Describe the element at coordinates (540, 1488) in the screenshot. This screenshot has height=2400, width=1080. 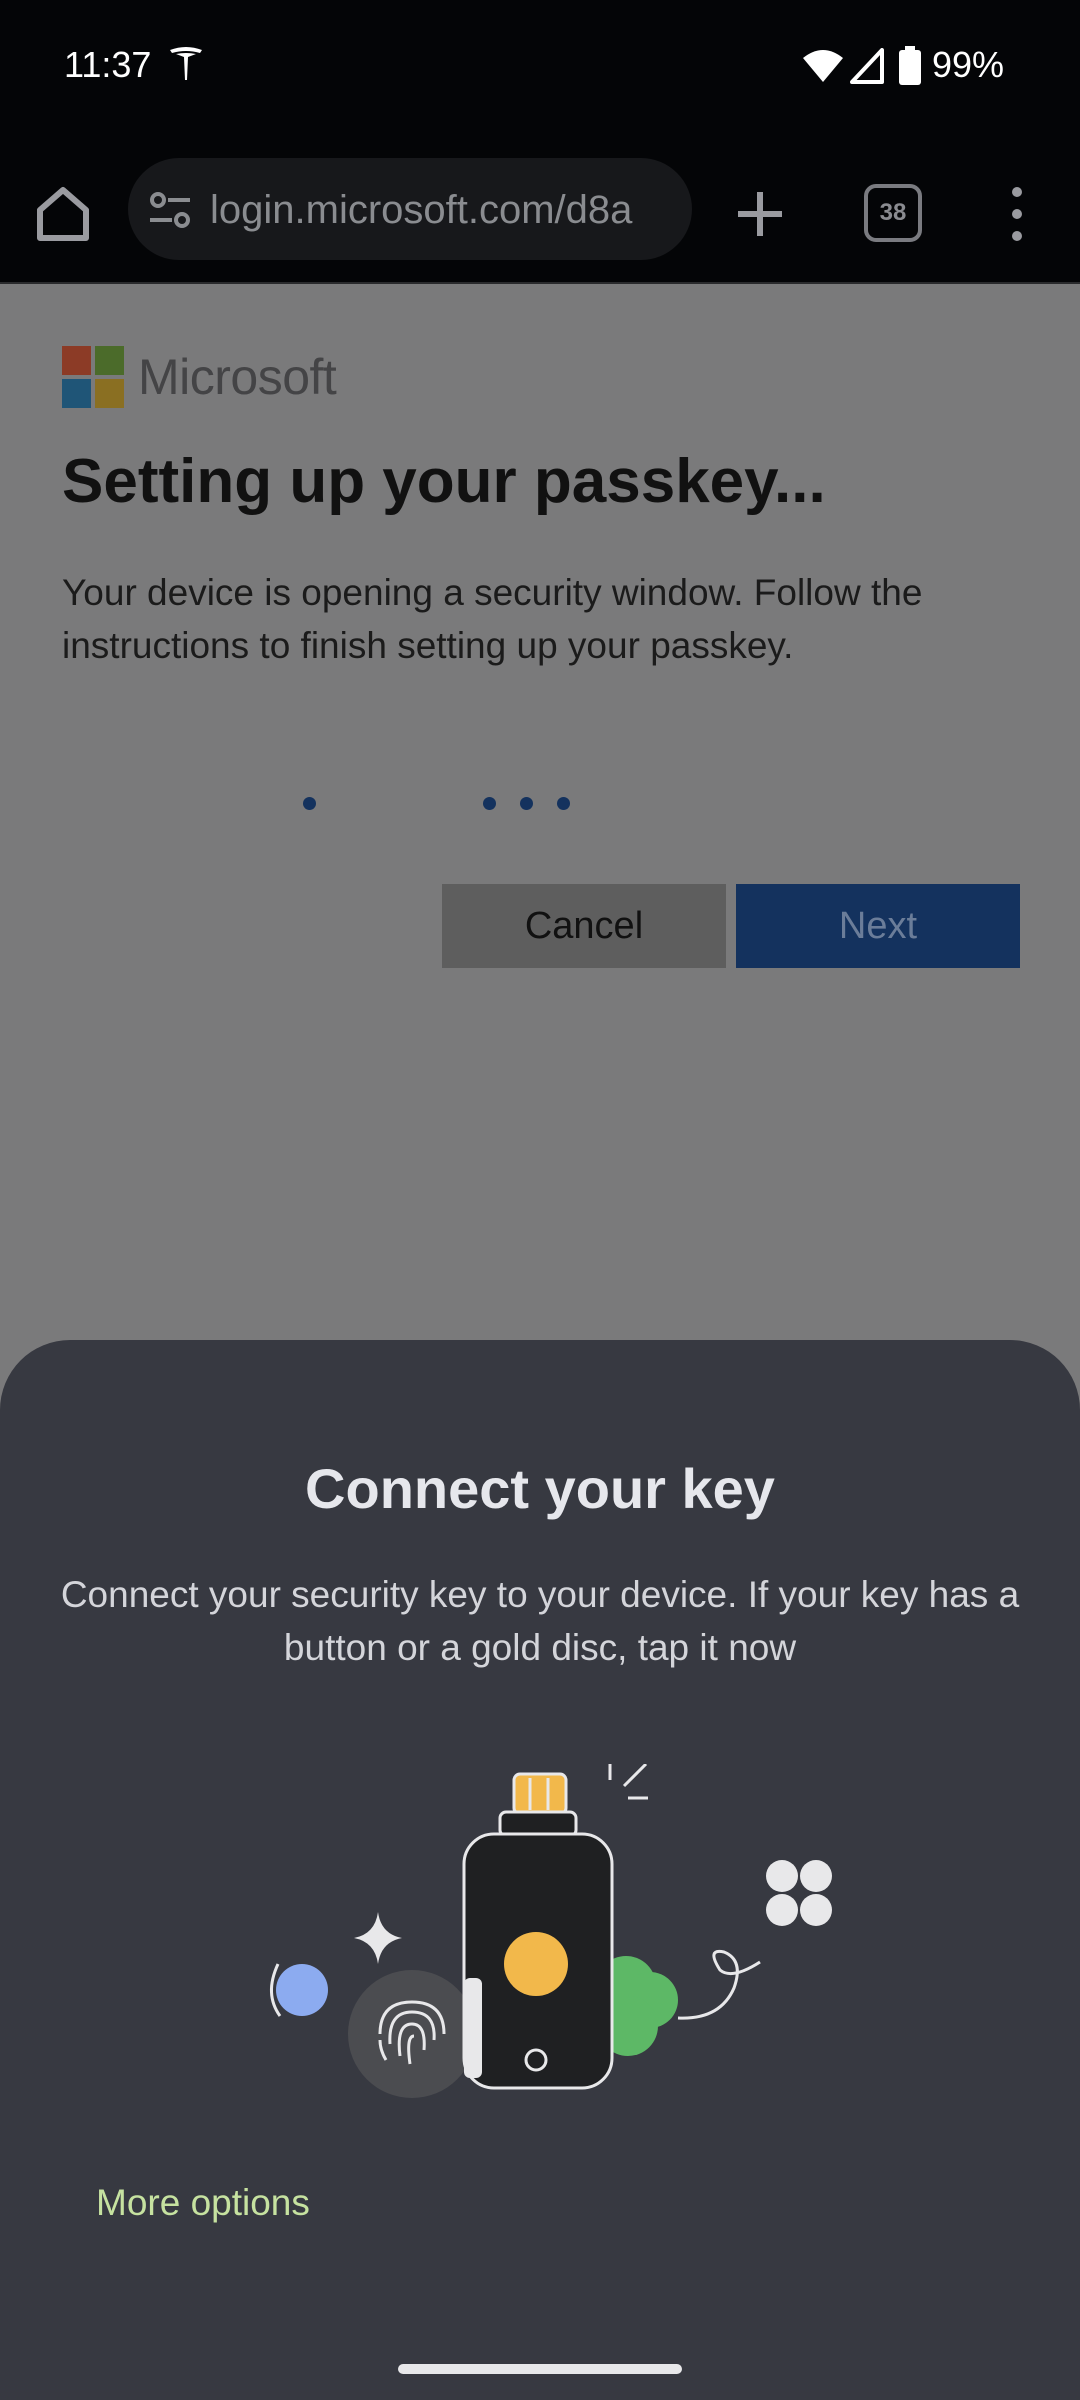
I see `sheet-title: Connect your key` at that location.